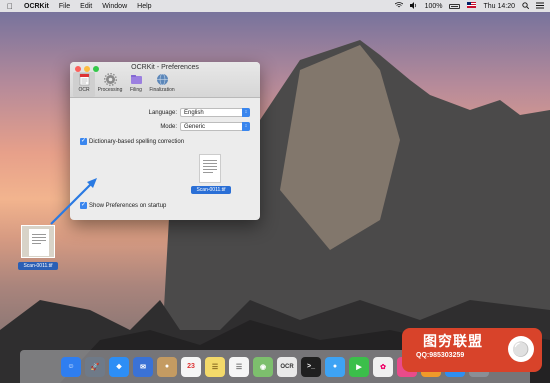 This screenshot has height=383, width=550. Describe the element at coordinates (84, 90) in the screenshot. I see `tab-ocr-label: OCR` at that location.